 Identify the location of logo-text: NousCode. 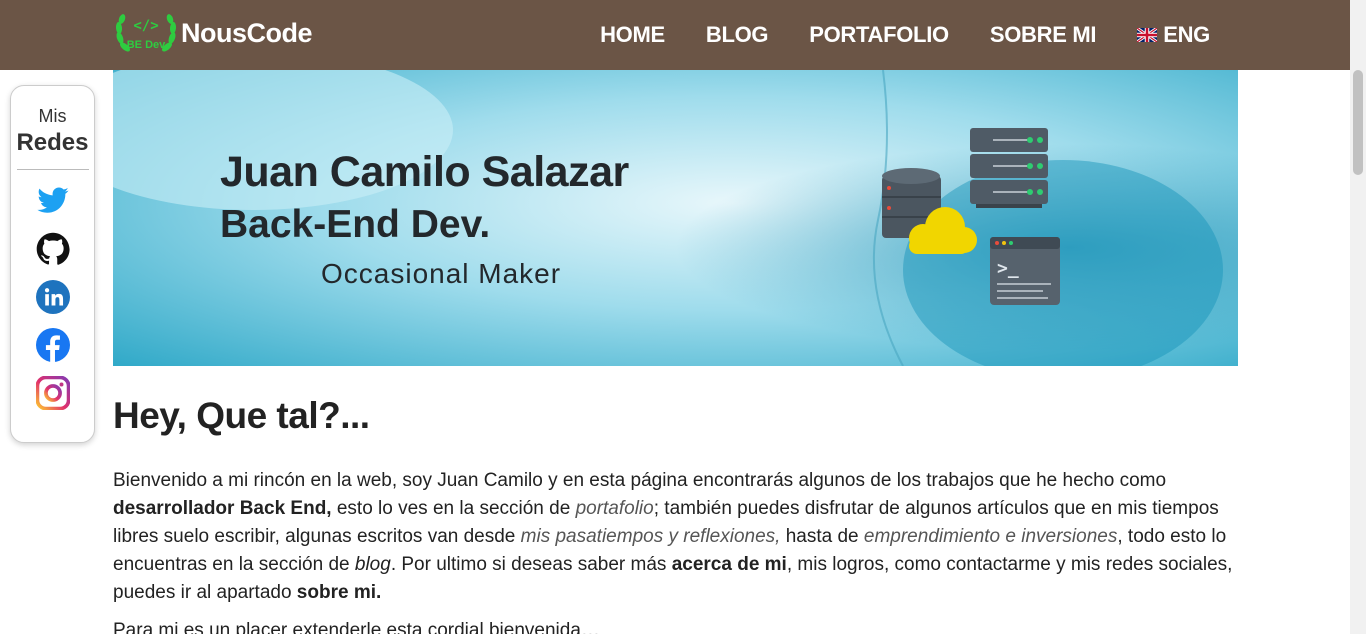
(247, 33).